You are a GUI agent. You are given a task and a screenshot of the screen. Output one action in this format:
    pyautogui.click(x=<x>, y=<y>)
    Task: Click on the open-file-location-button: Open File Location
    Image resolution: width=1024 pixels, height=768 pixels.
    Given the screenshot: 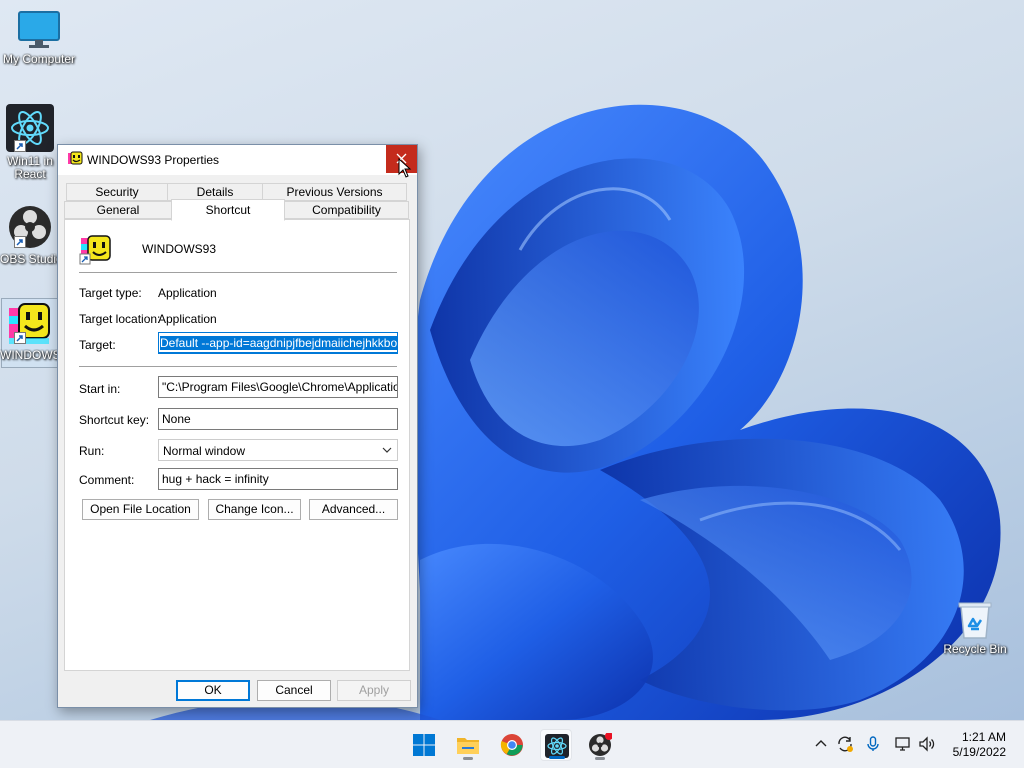 What is the action you would take?
    pyautogui.click(x=140, y=509)
    